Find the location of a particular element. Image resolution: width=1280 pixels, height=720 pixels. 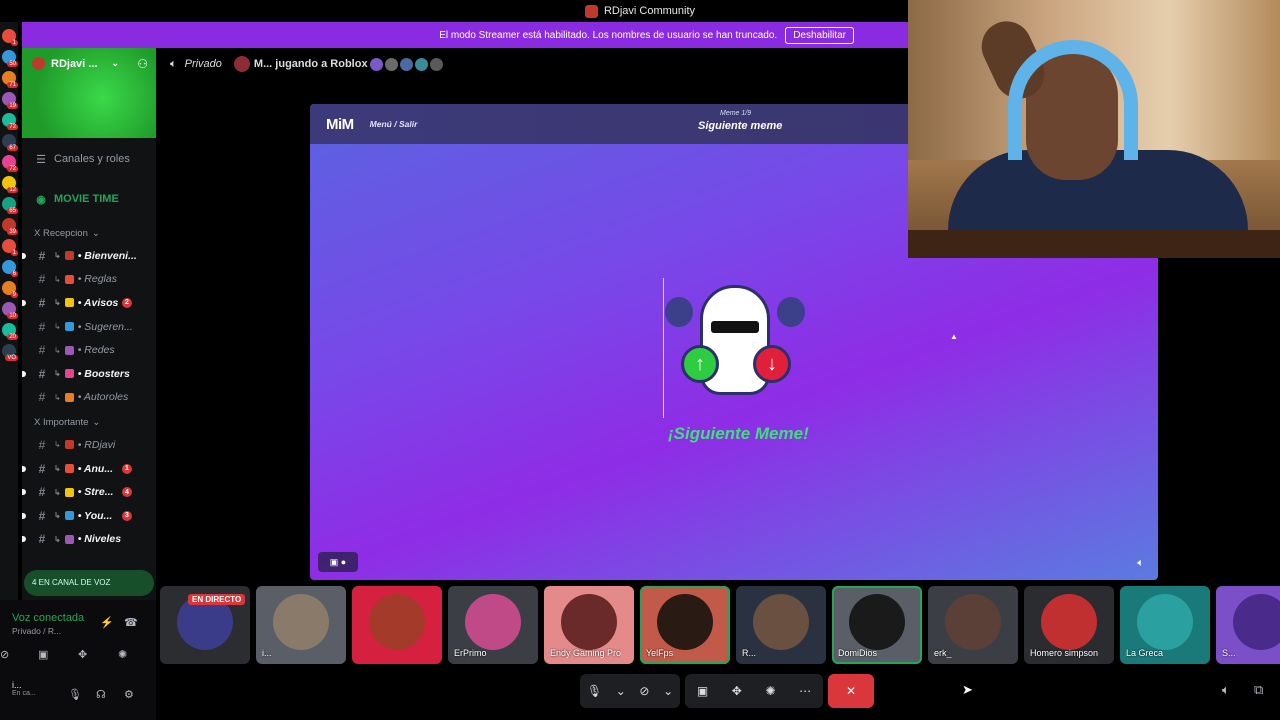

guild-name-button: RDjavi ... ⌄ is located at coordinates (75, 63).